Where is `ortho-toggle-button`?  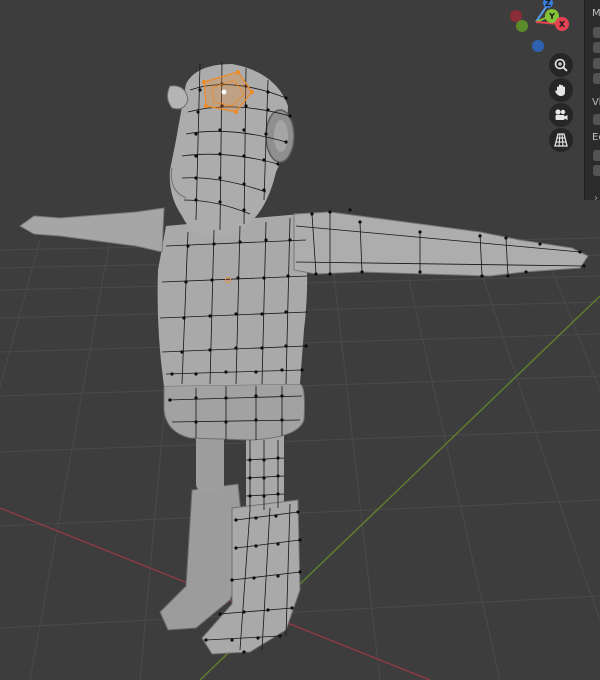
ortho-toggle-button is located at coordinates (561, 140).